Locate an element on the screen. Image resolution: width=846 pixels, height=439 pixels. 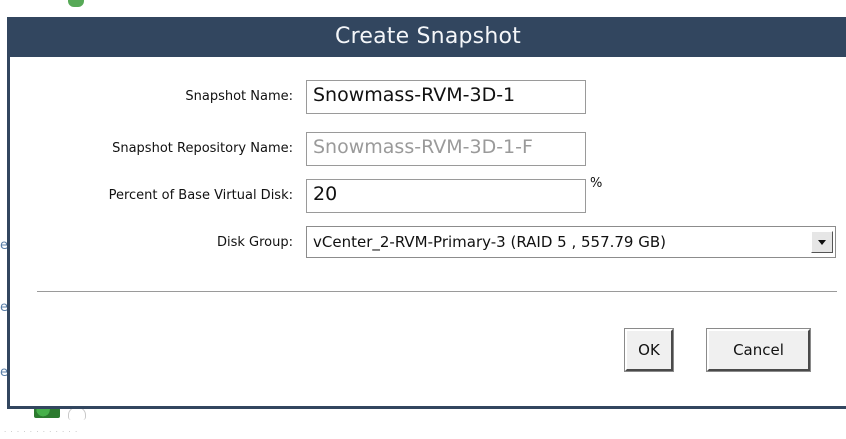
percent-row: Percent of Base Virtual Disk: 20 % is located at coordinates (428, 194).